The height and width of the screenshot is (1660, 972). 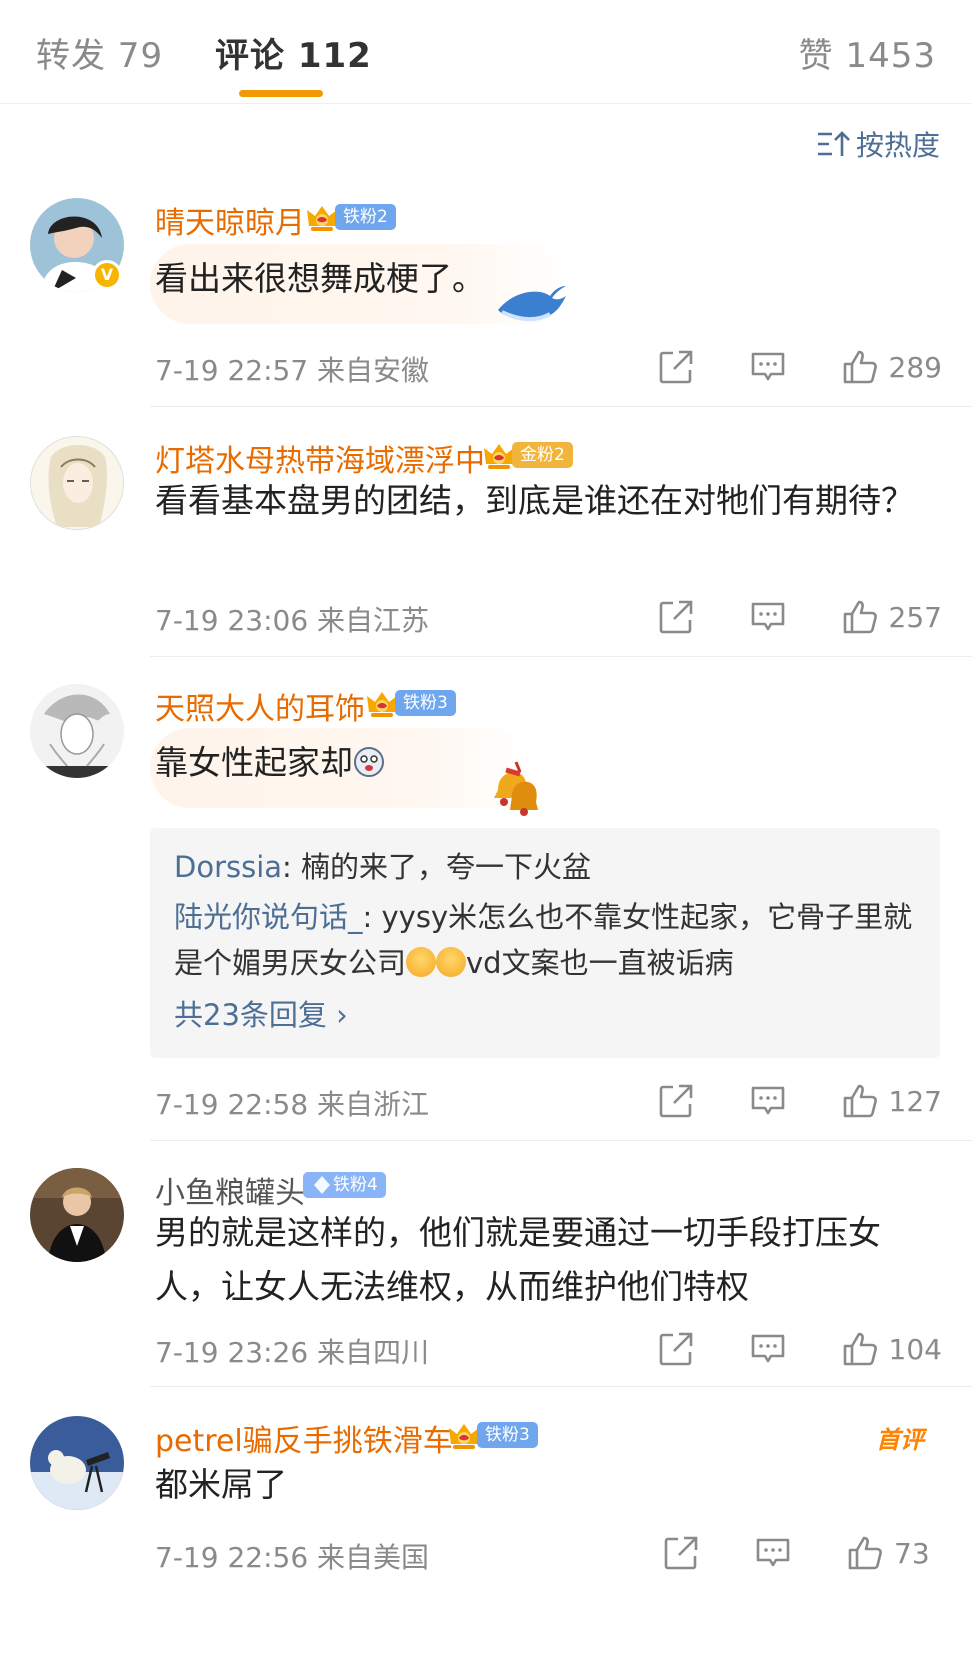 What do you see at coordinates (833, 143) in the screenshot?
I see `sort-icon` at bounding box center [833, 143].